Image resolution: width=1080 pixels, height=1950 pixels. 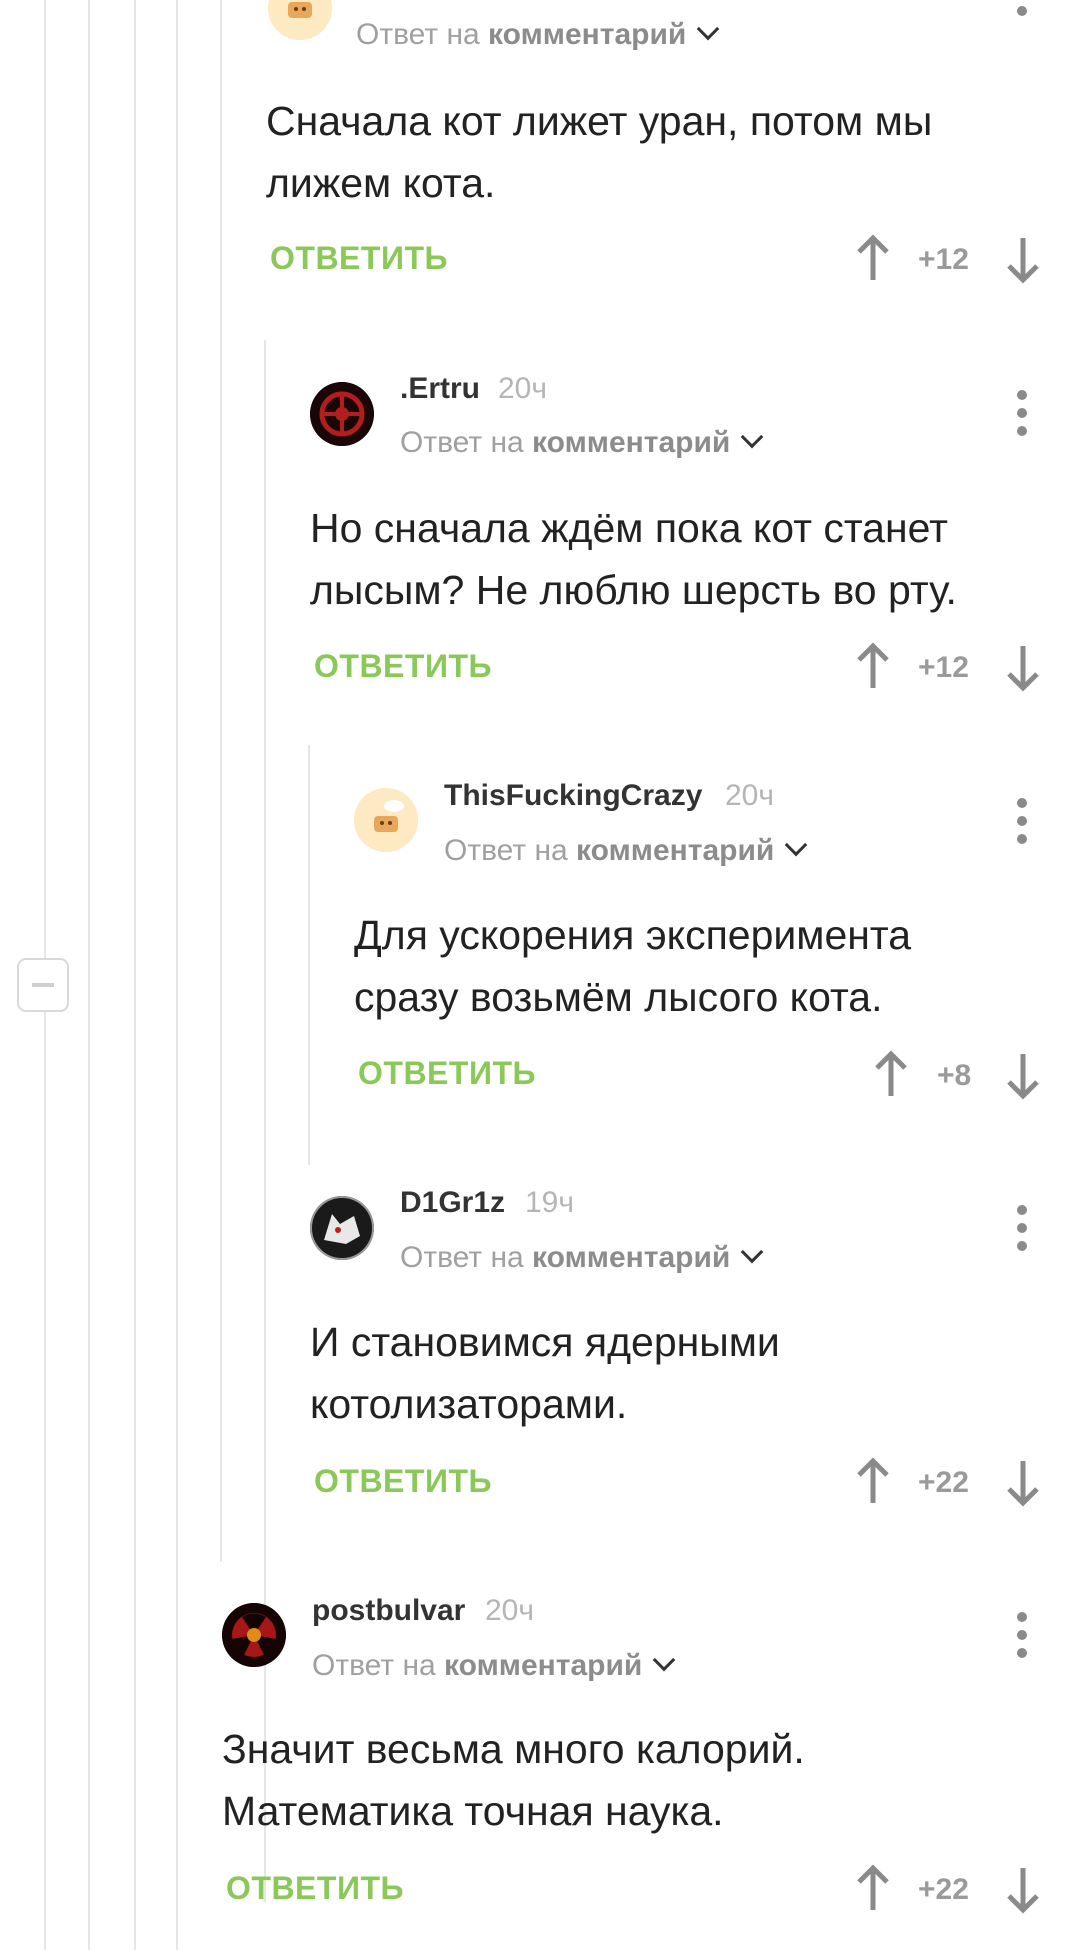 What do you see at coordinates (599, 121) in the screenshot?
I see `comment-text-line: Сначала кот лижет уран, потом мы` at bounding box center [599, 121].